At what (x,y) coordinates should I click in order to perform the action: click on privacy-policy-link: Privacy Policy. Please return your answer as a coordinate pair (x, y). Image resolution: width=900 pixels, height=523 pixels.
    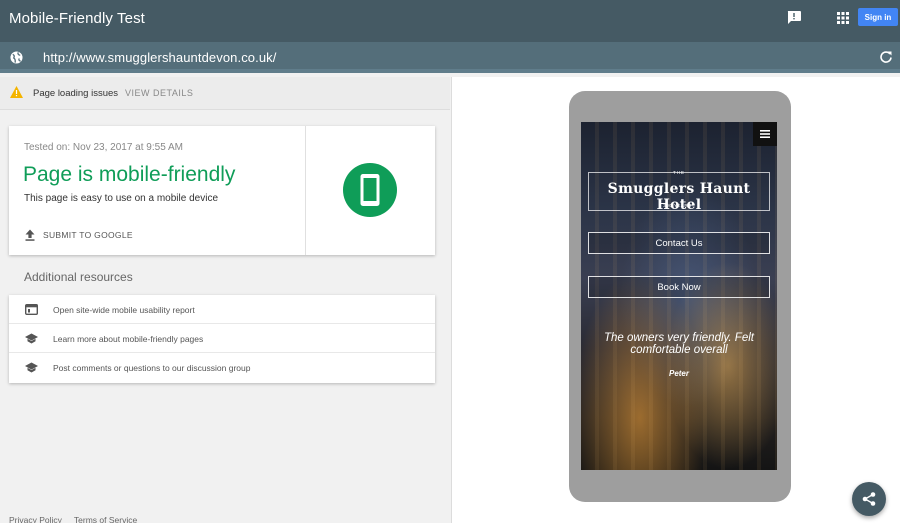
    Looking at the image, I should click on (35, 519).